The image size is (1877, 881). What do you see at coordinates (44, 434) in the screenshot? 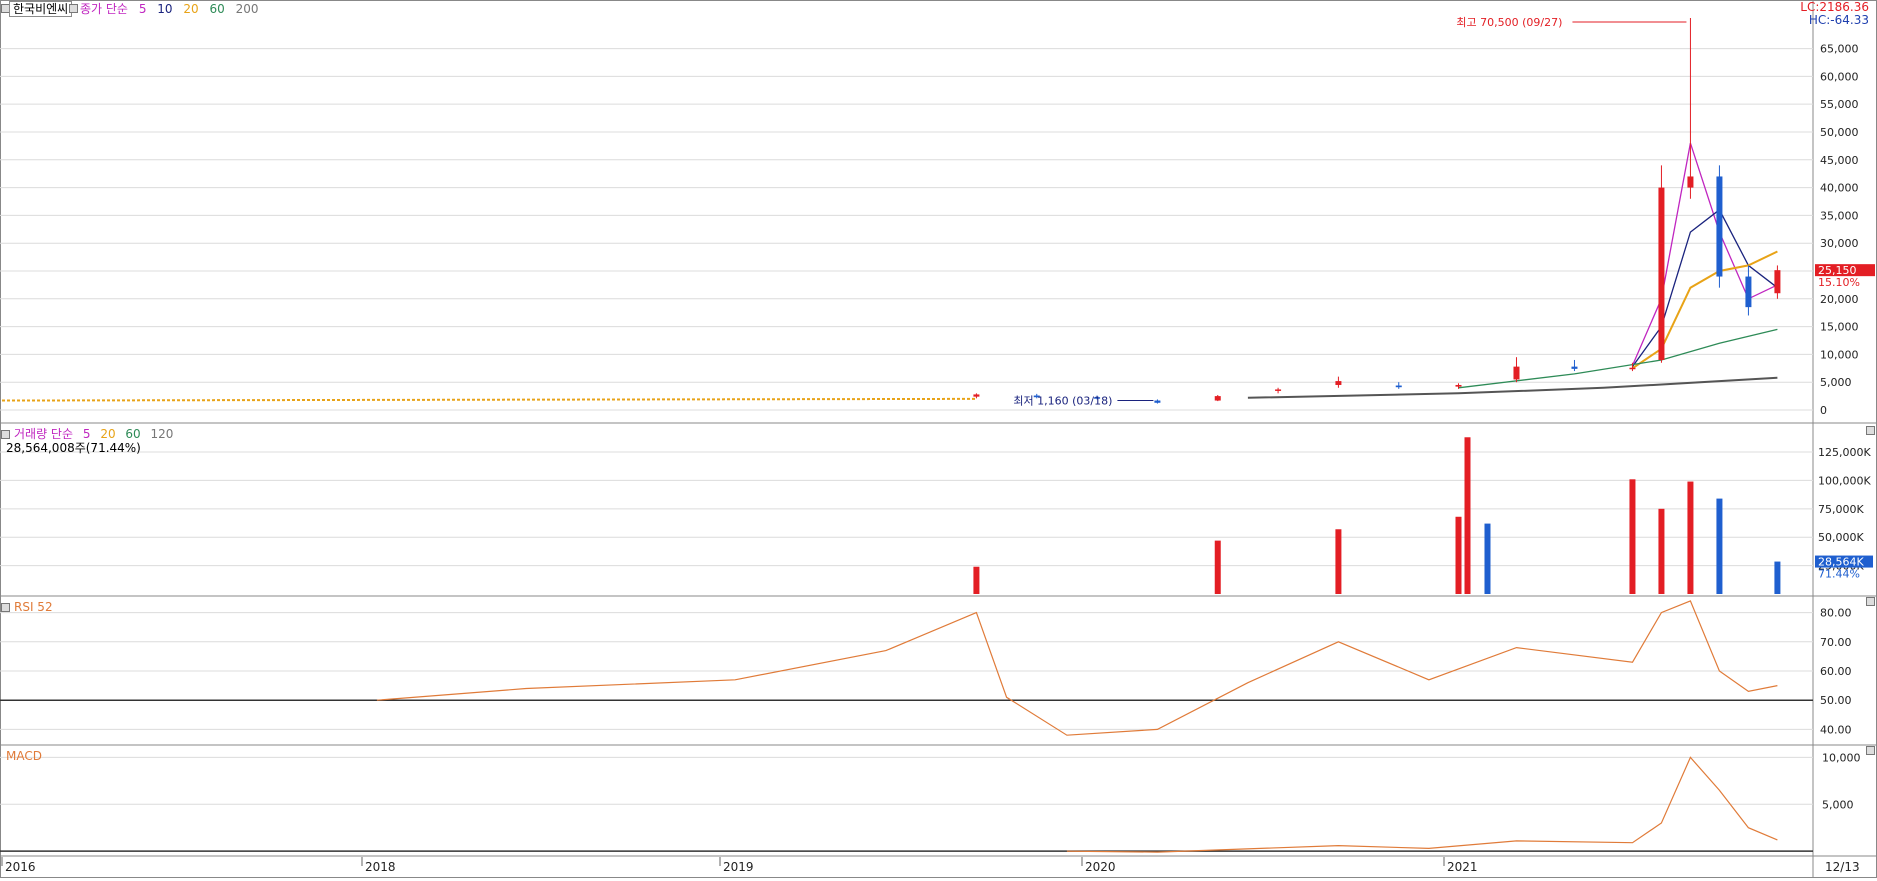
I see `volume-legend-prefix: 거래량 단순` at bounding box center [44, 434].